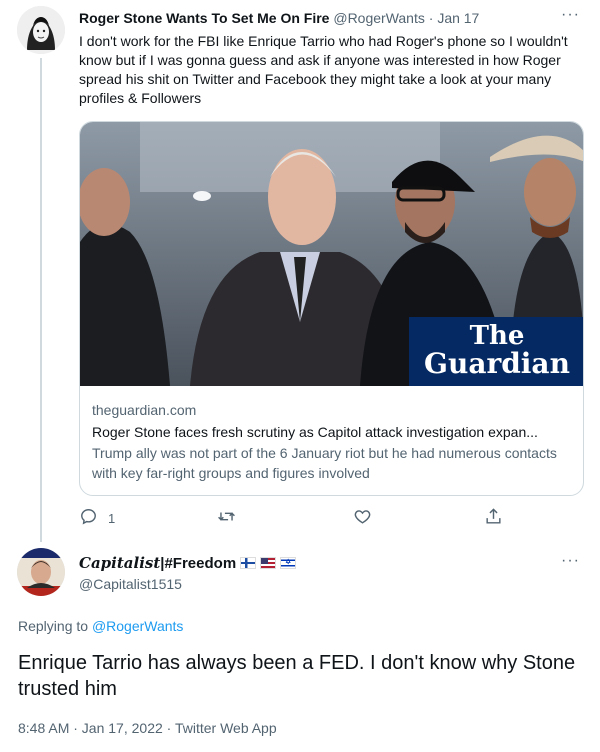 This screenshot has height=752, width=600. I want to click on display-name: Capitalist |#Freedom ✡, so click(188, 563).